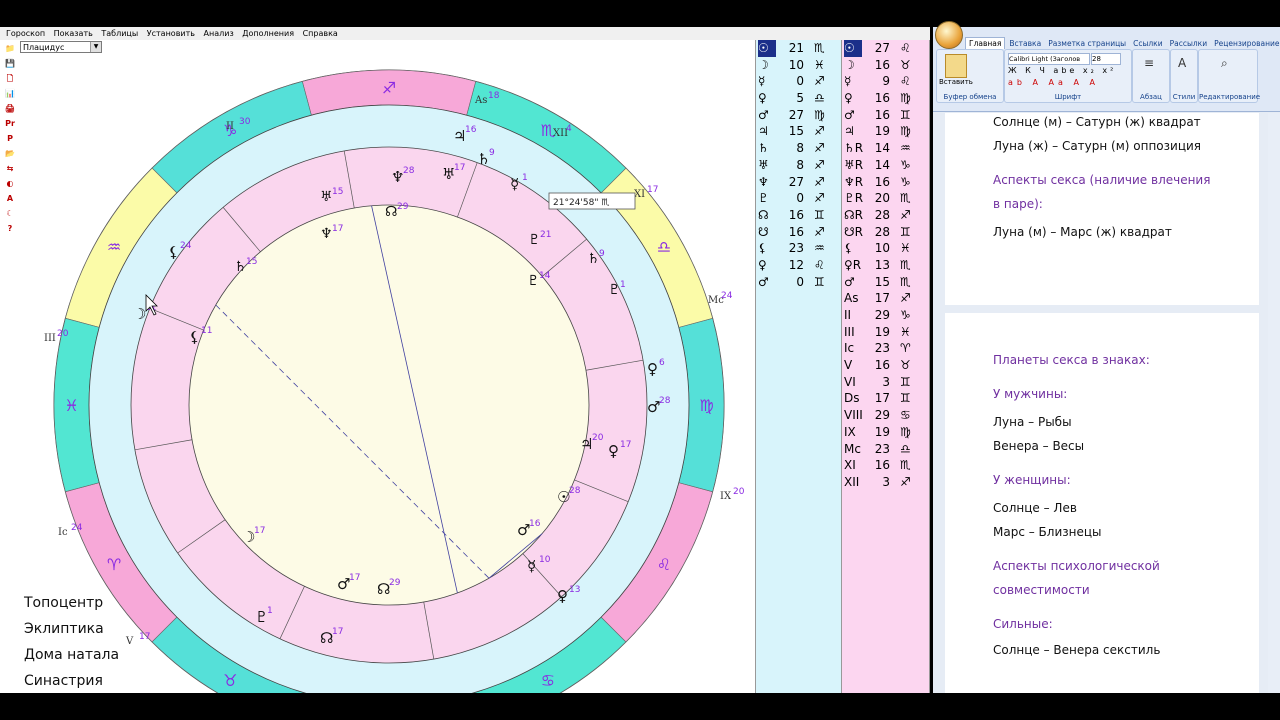 The width and height of the screenshot is (1280, 720). What do you see at coordinates (885, 81) in the screenshot?
I see `table-row: ☿ 9 ♌` at bounding box center [885, 81].